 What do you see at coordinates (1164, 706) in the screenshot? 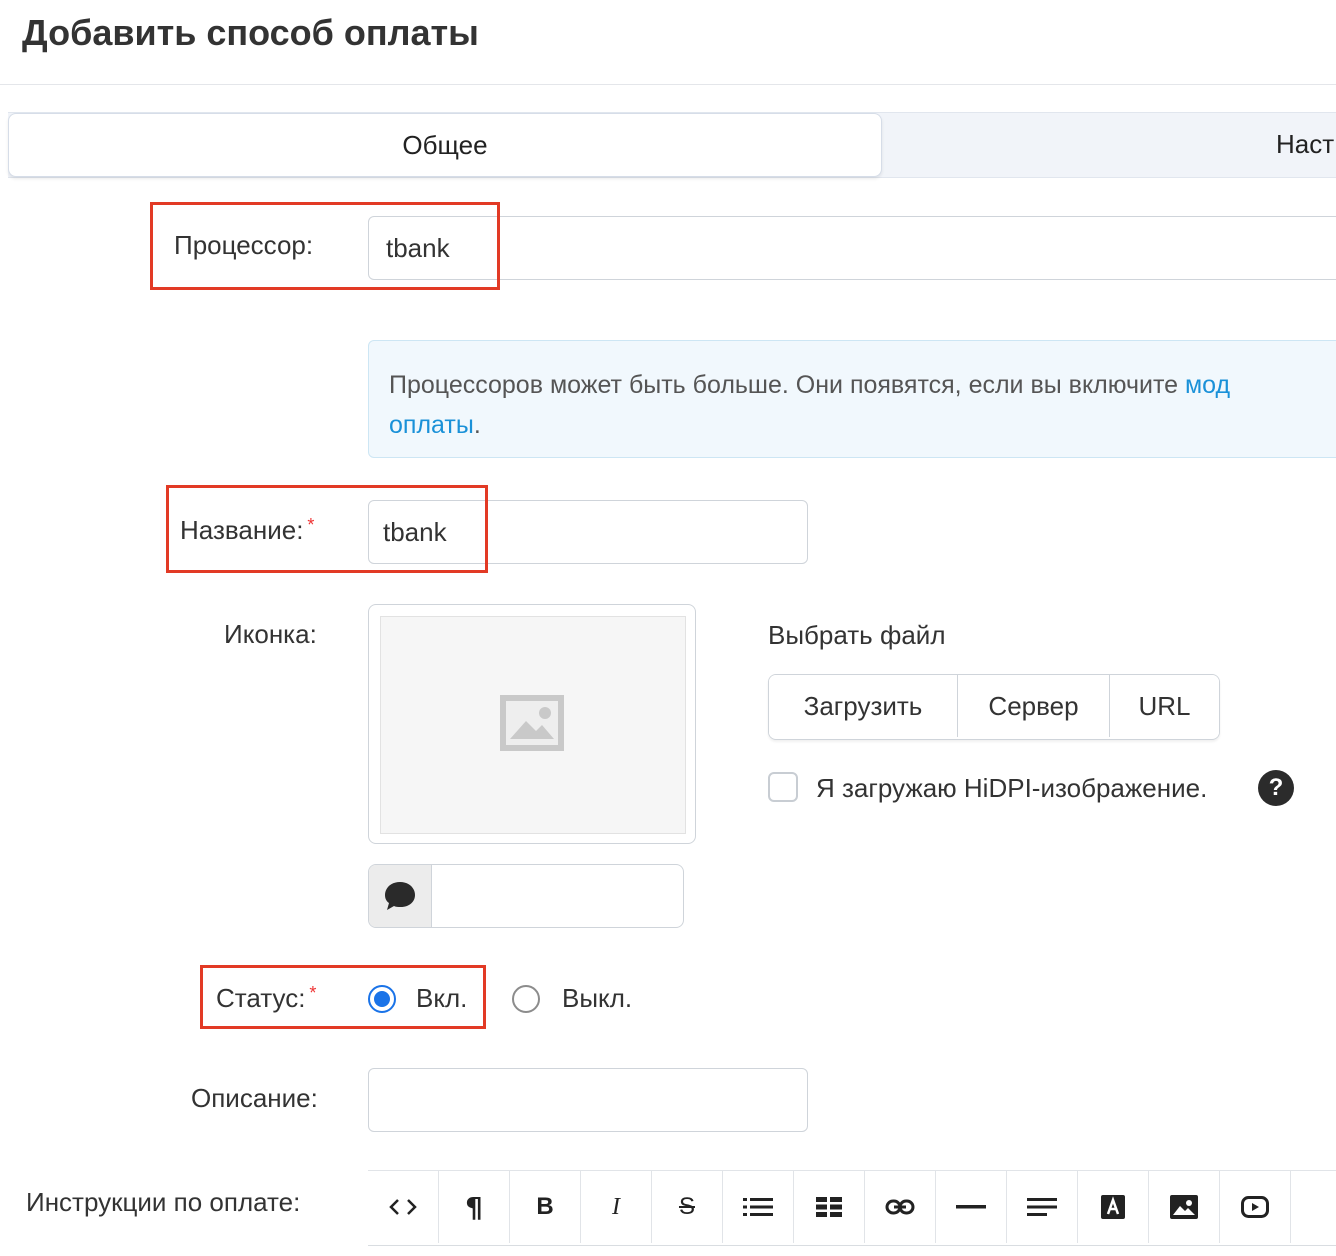
I see `url-button: URL` at bounding box center [1164, 706].